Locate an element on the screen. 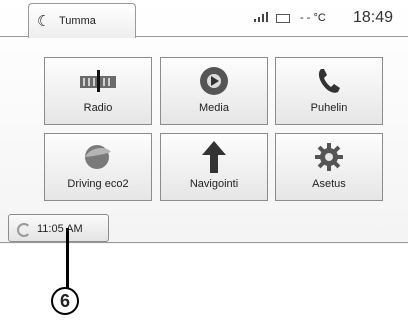 The height and width of the screenshot is (320, 408). mode-tab: ☾ Tumma is located at coordinates (82, 20).